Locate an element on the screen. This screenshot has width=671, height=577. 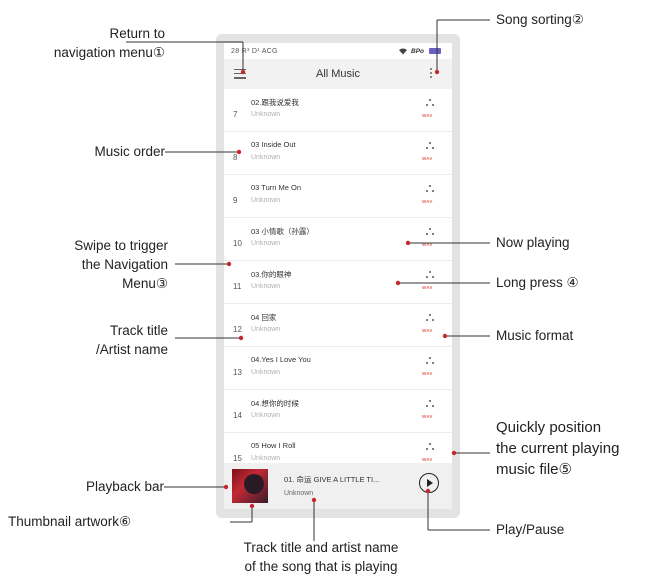
play-pause-marker is located at coordinates (428, 491).